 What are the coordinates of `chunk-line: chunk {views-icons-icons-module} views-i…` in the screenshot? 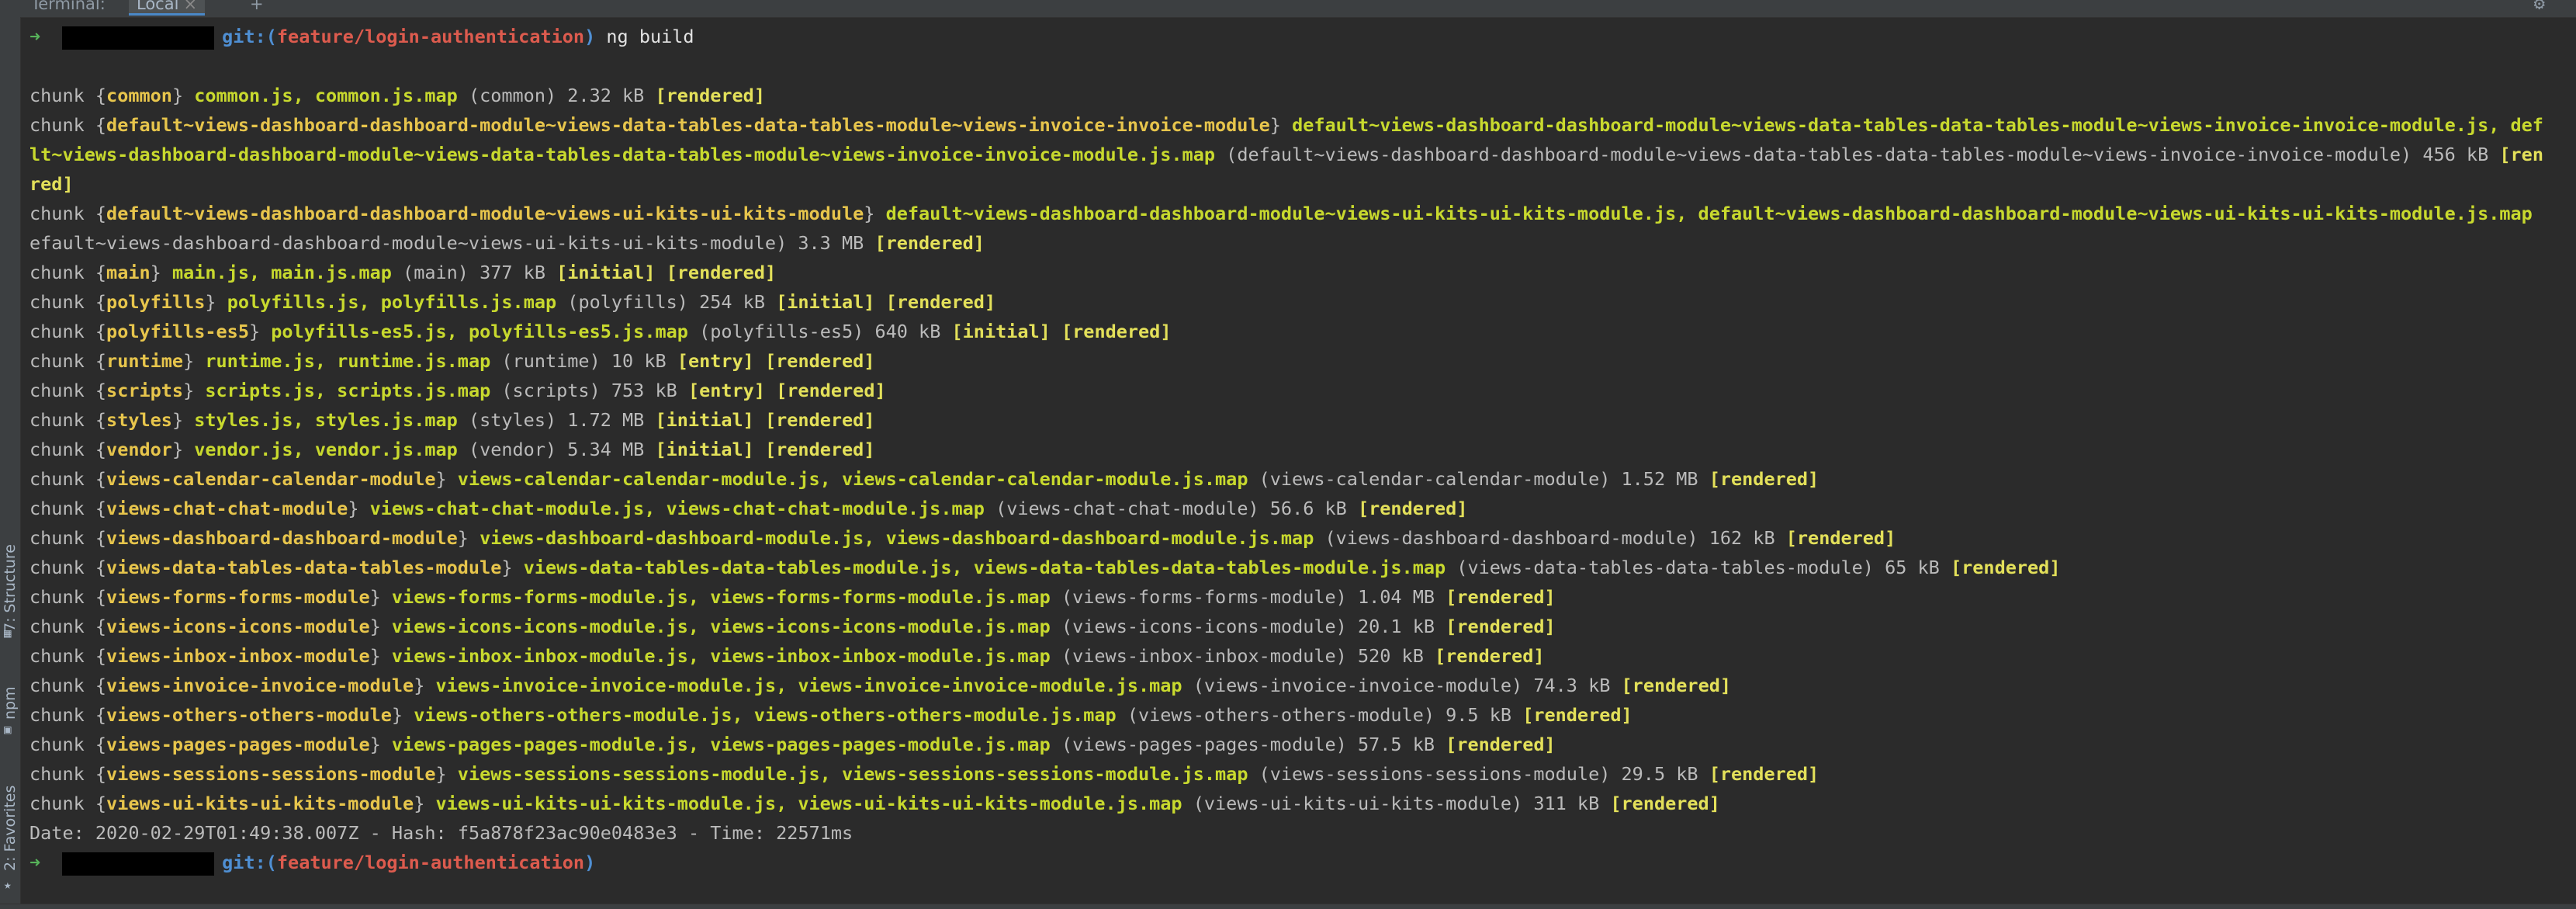 It's located at (792, 626).